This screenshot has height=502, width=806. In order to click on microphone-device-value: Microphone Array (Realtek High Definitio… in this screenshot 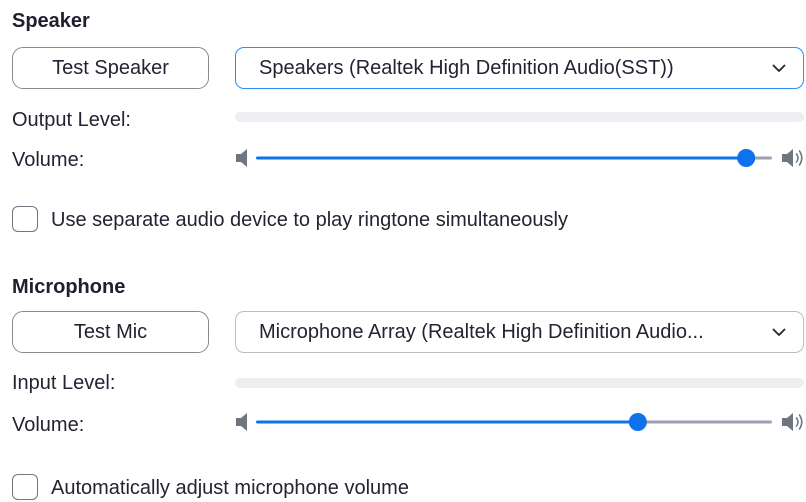, I will do `click(481, 331)`.